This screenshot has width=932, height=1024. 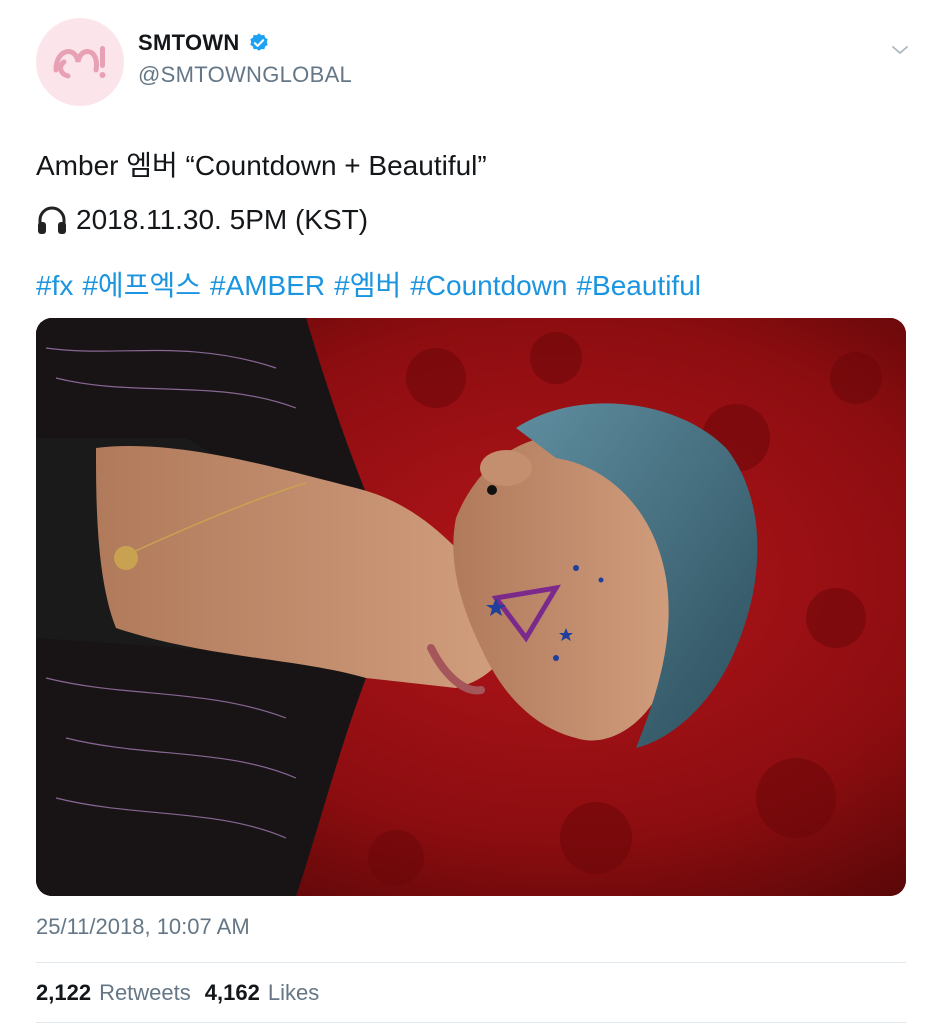 What do you see at coordinates (141, 285) in the screenshot?
I see `hashtag-link: #에프엑스` at bounding box center [141, 285].